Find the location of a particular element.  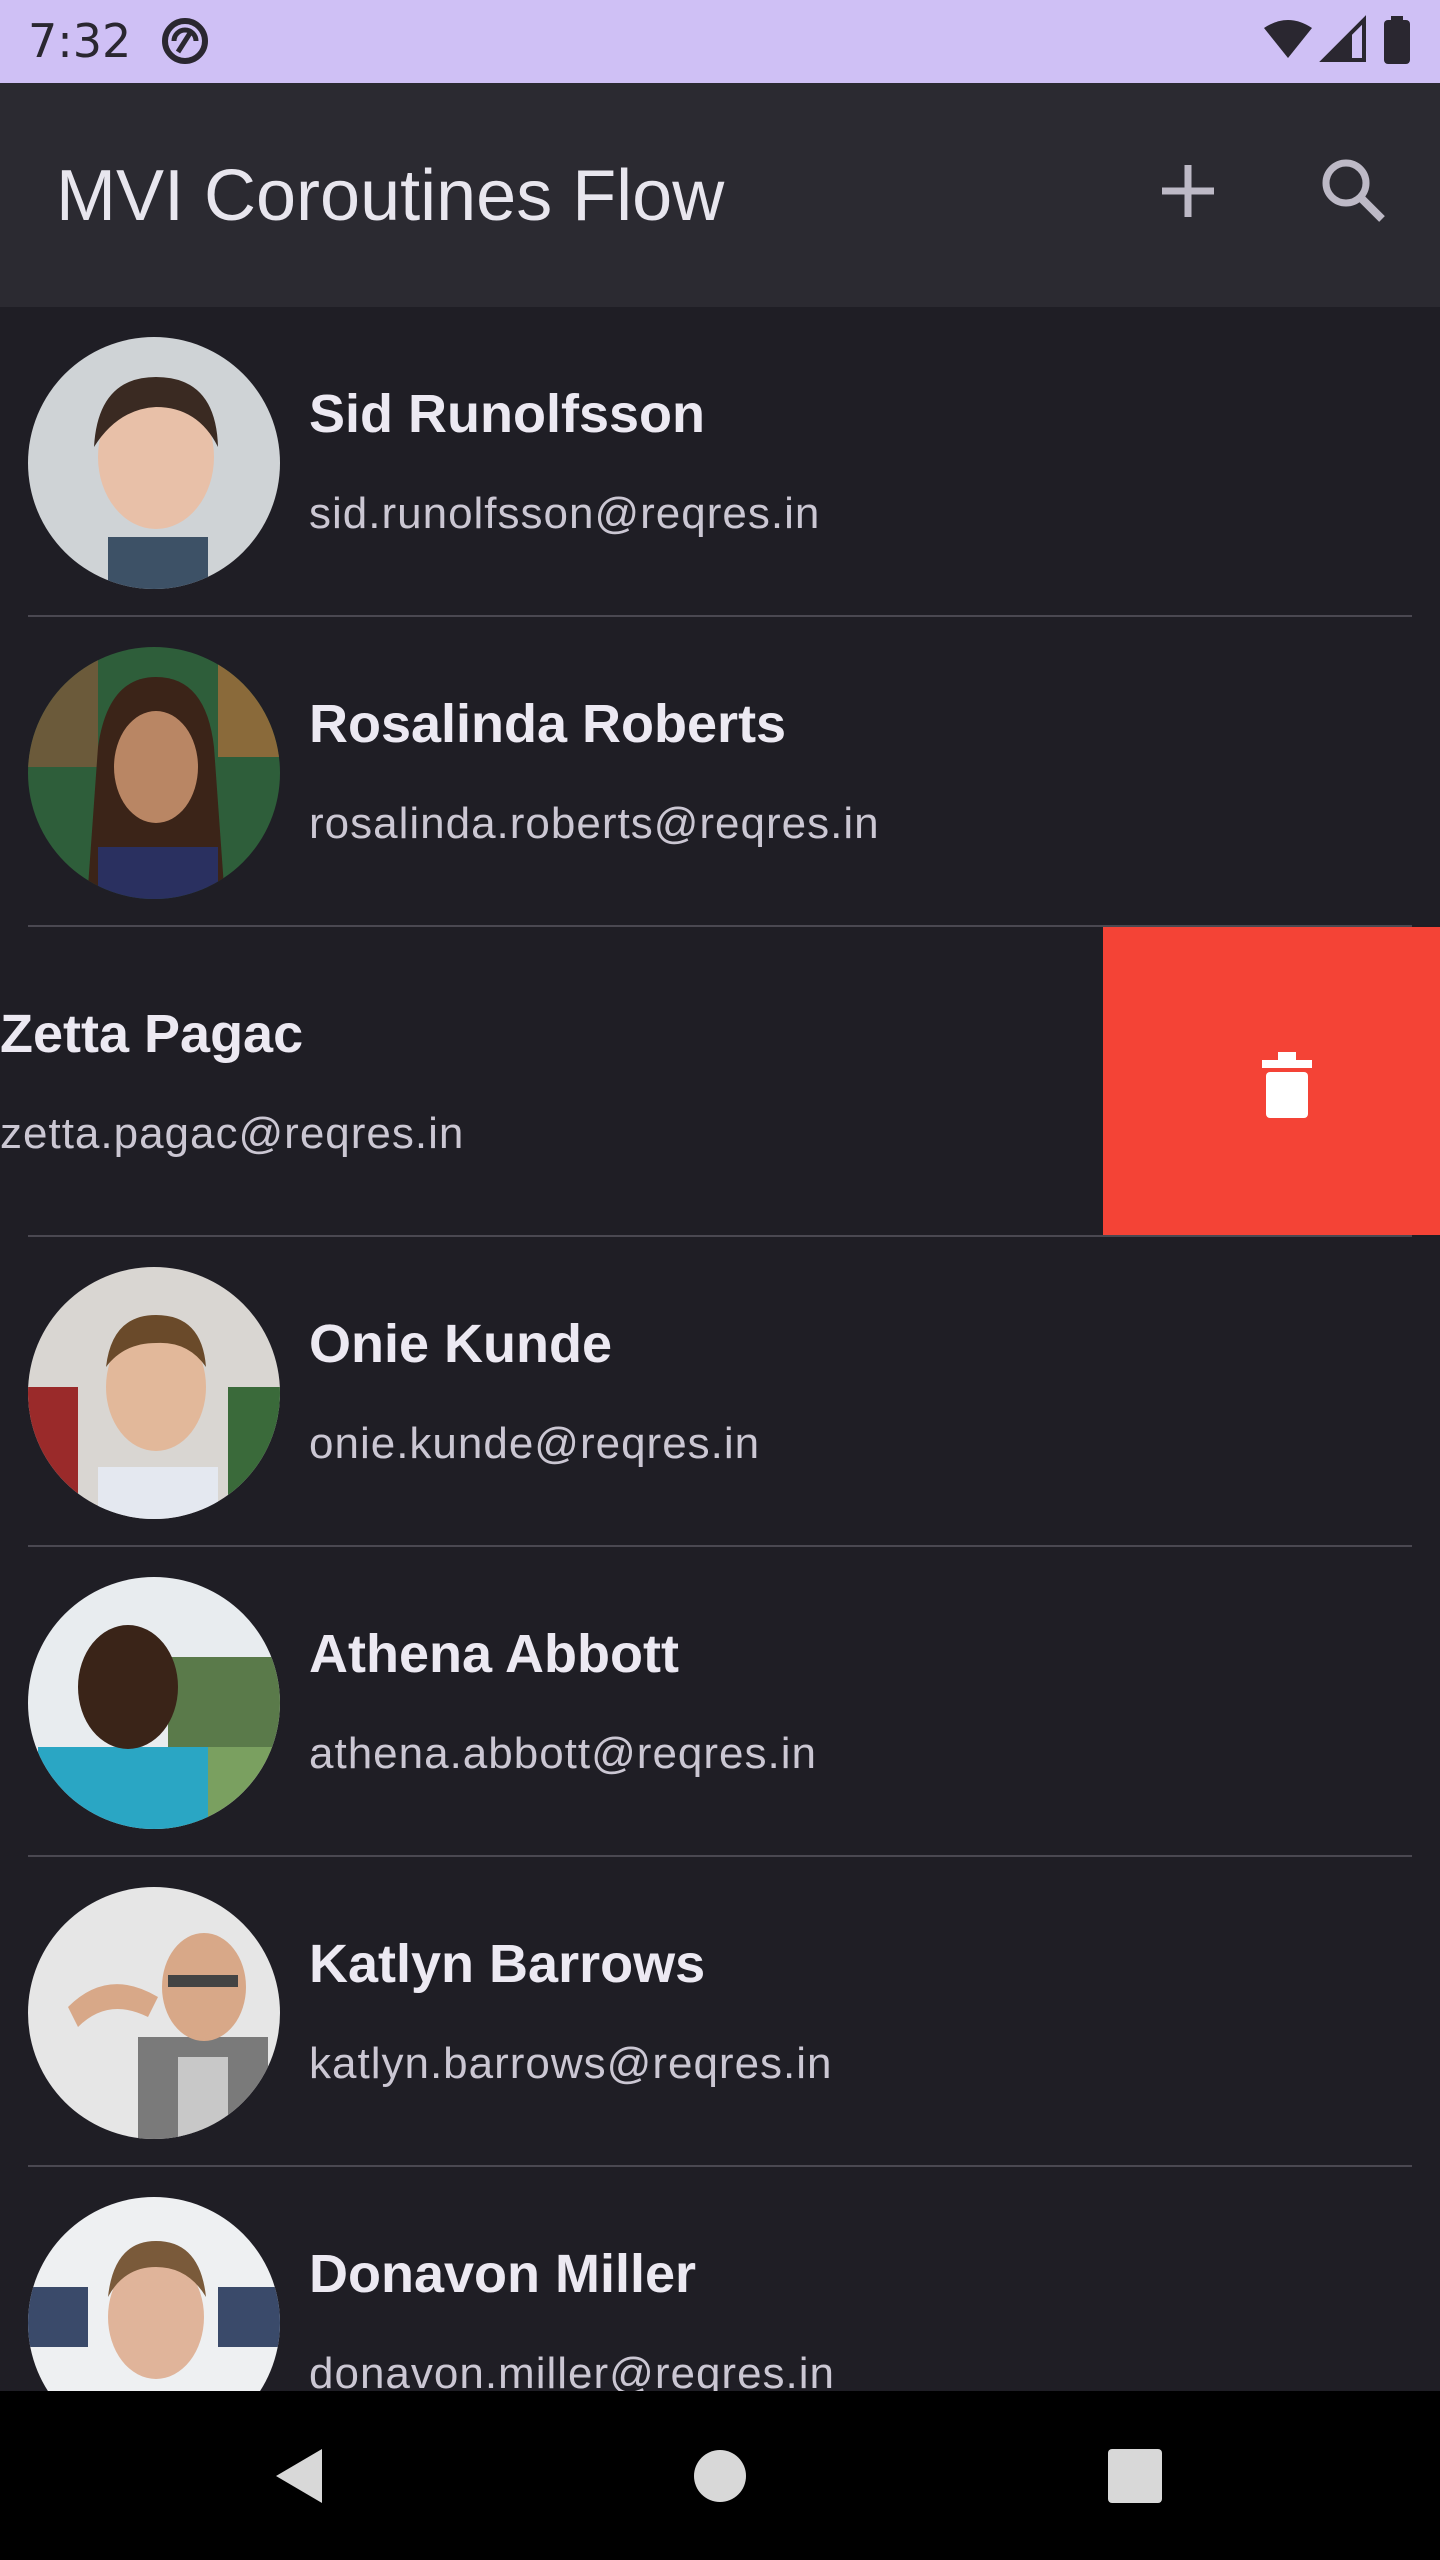

list-item-content: Sid Runolfsson sid.runolfsson@reqres.in is located at coordinates (720, 462).